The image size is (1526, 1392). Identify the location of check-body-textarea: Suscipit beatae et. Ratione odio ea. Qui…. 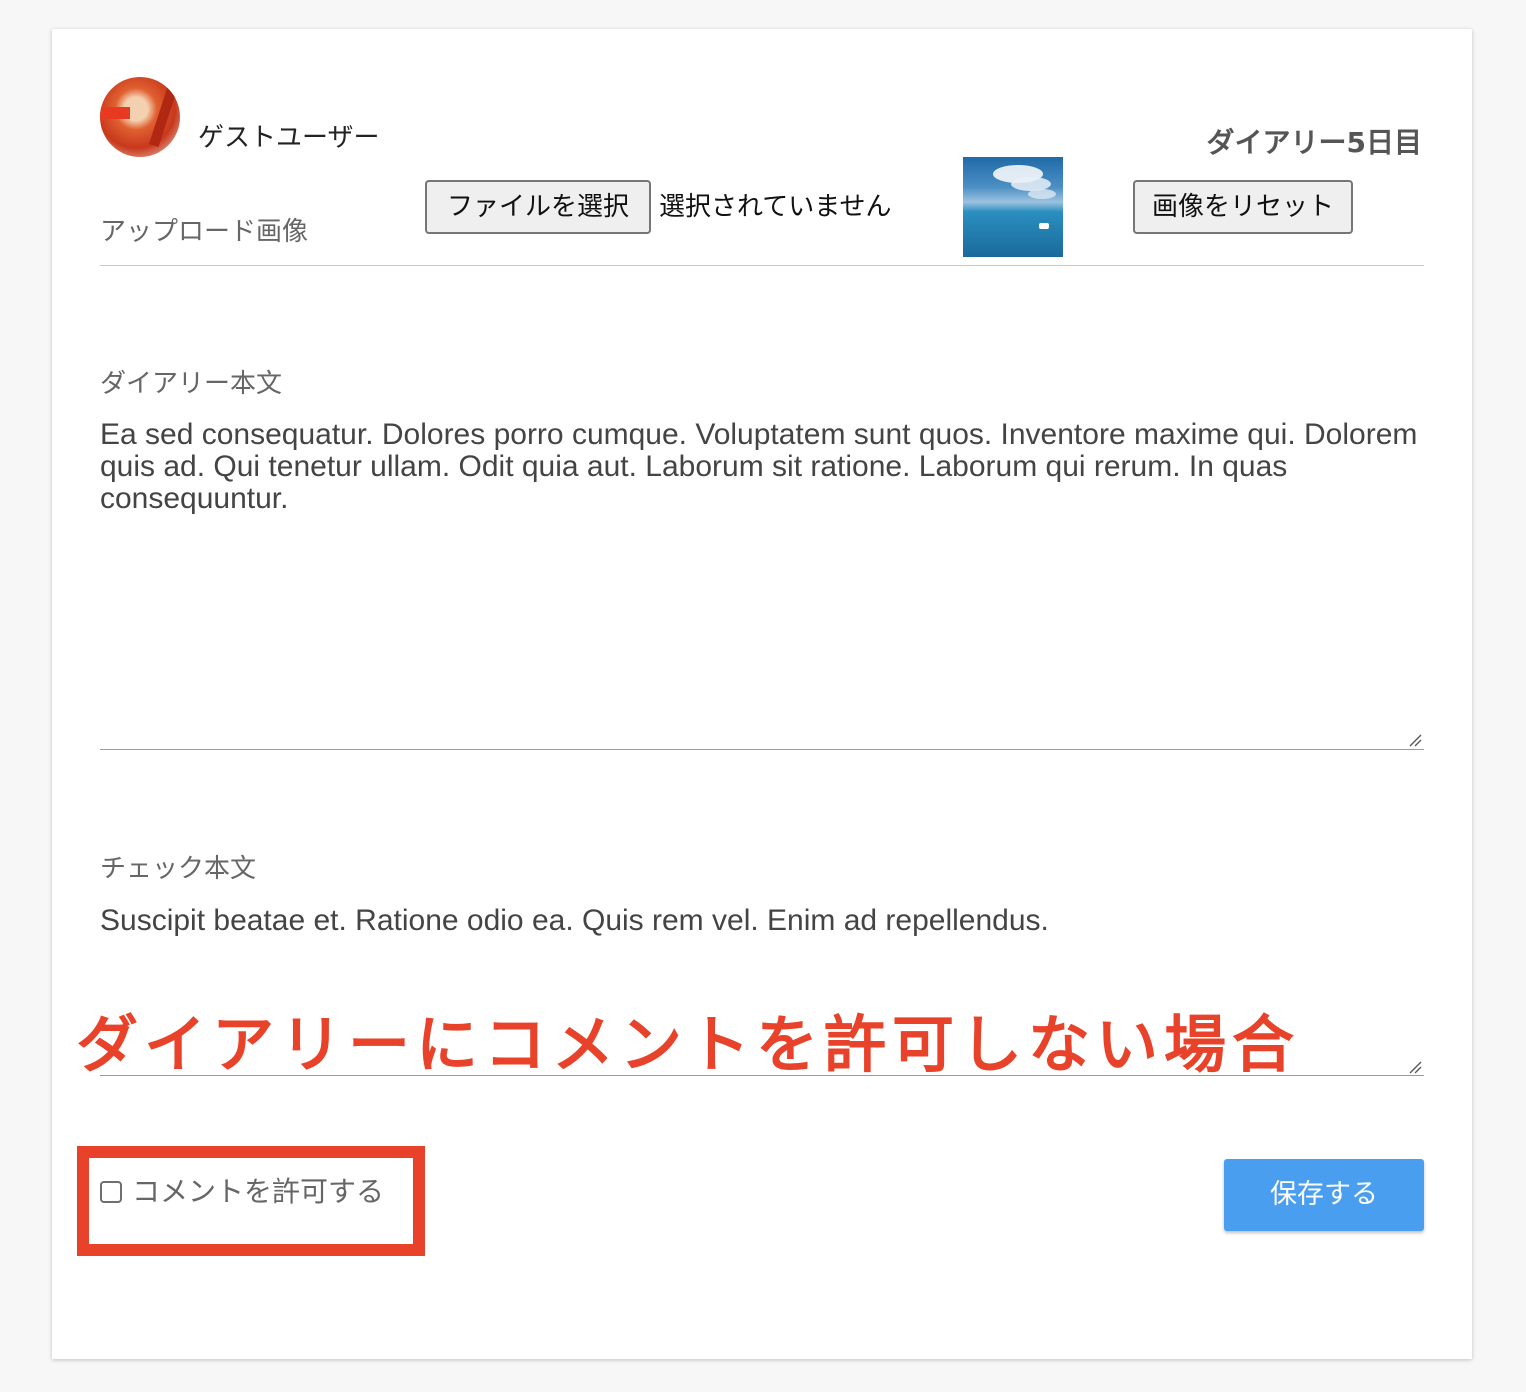
(763, 921).